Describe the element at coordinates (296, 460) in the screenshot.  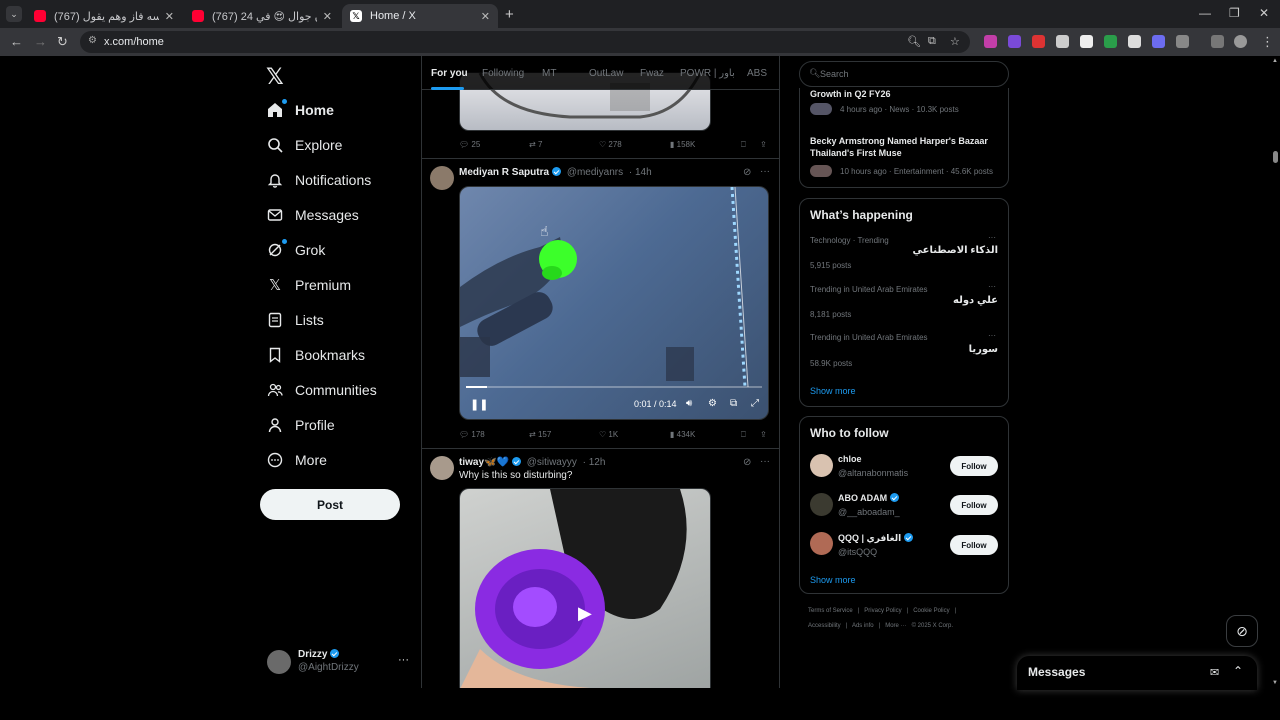
I see `sidebar-item-more: More` at that location.